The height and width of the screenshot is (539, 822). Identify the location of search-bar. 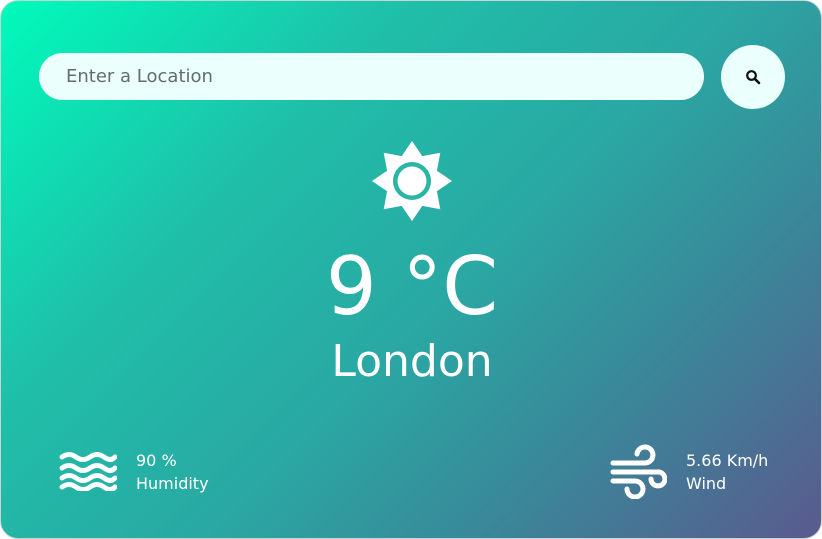
(371, 76).